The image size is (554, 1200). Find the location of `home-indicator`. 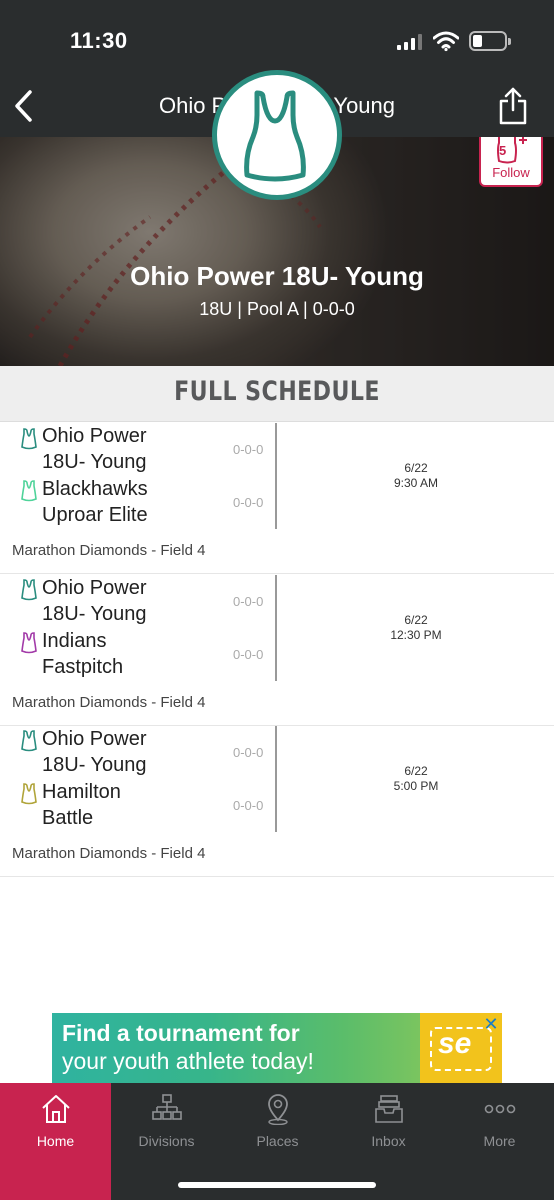

home-indicator is located at coordinates (277, 1185).